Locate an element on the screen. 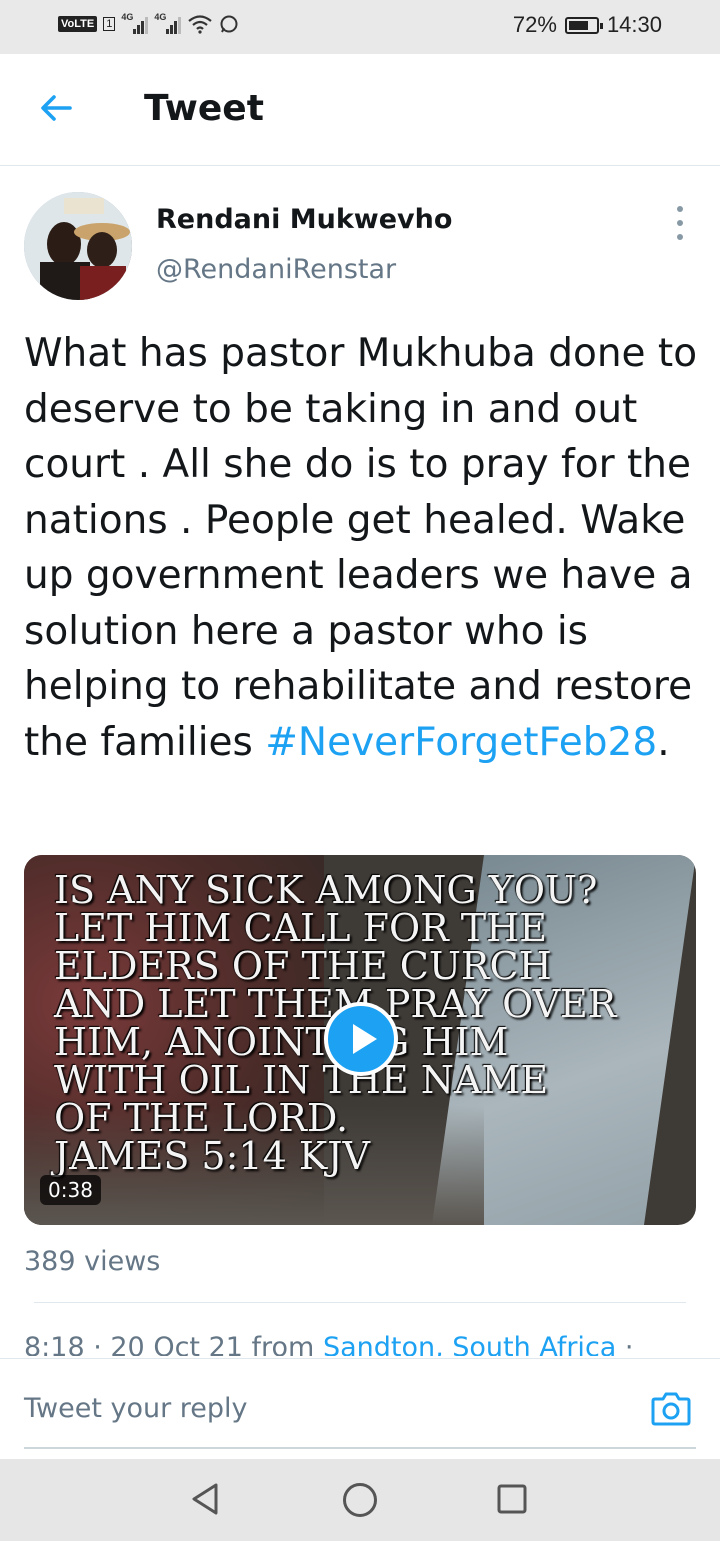  author-name: Rendani Mukwevho is located at coordinates (304, 219).